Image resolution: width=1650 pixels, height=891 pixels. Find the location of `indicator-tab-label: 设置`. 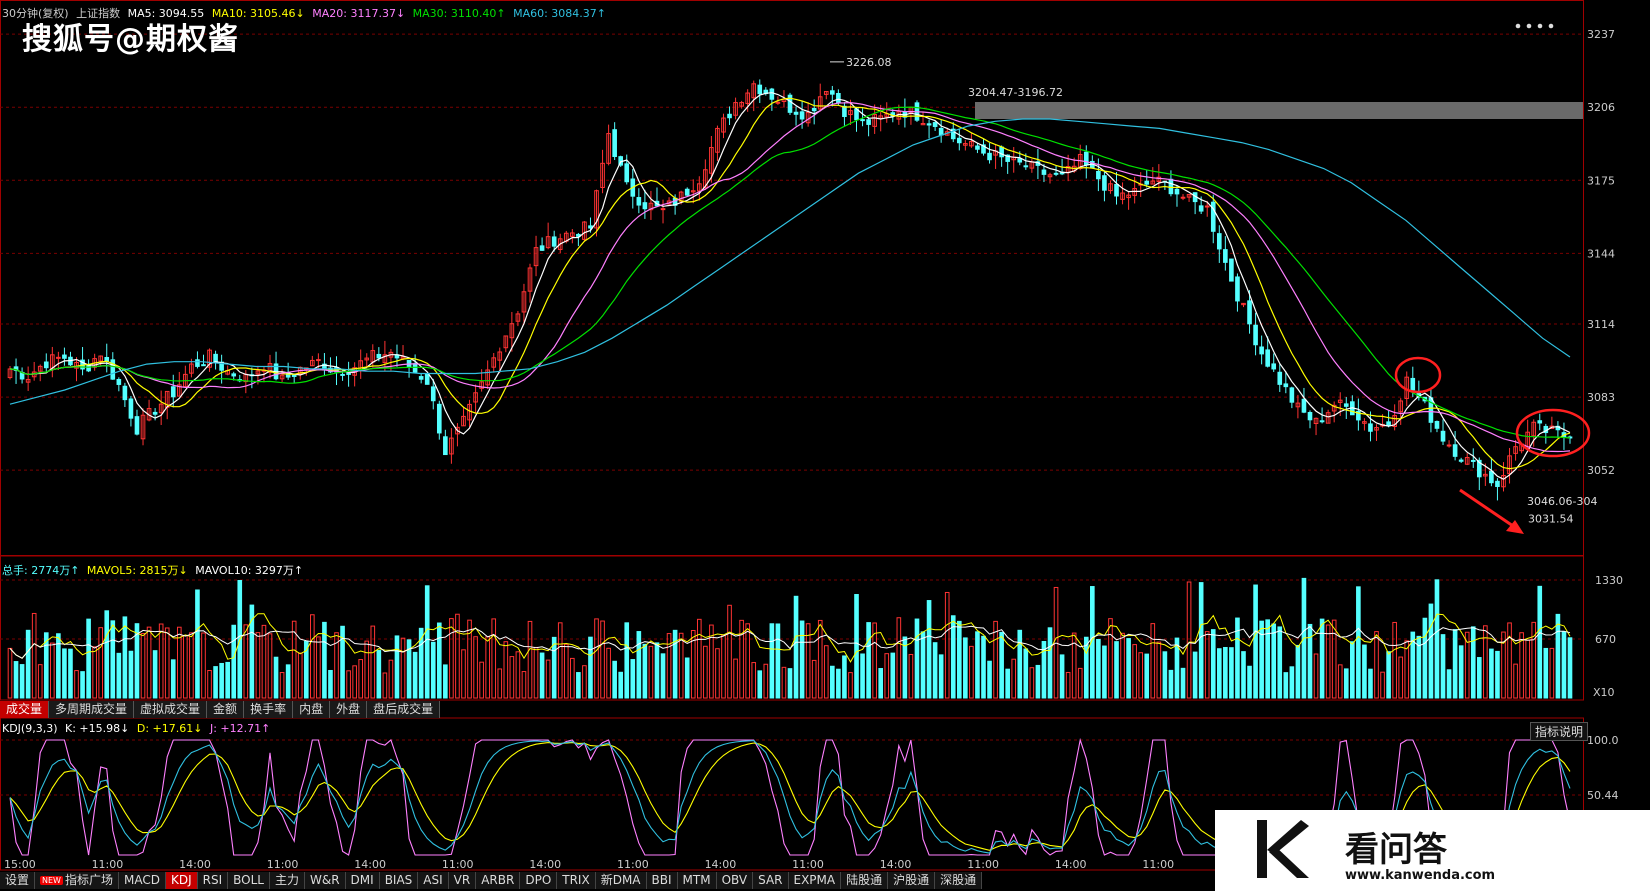

indicator-tab-label: 设置 is located at coordinates (17, 880).